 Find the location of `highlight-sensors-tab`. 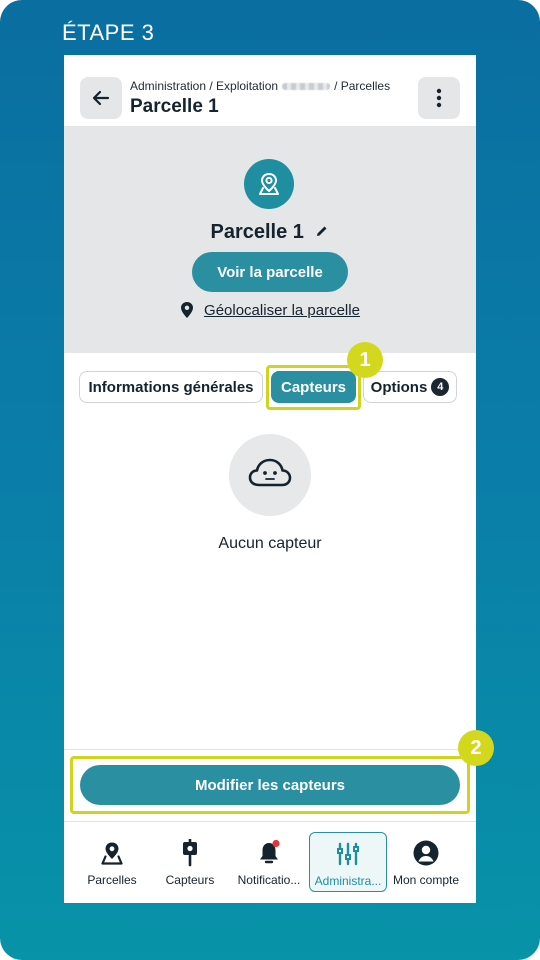

highlight-sensors-tab is located at coordinates (313, 387).